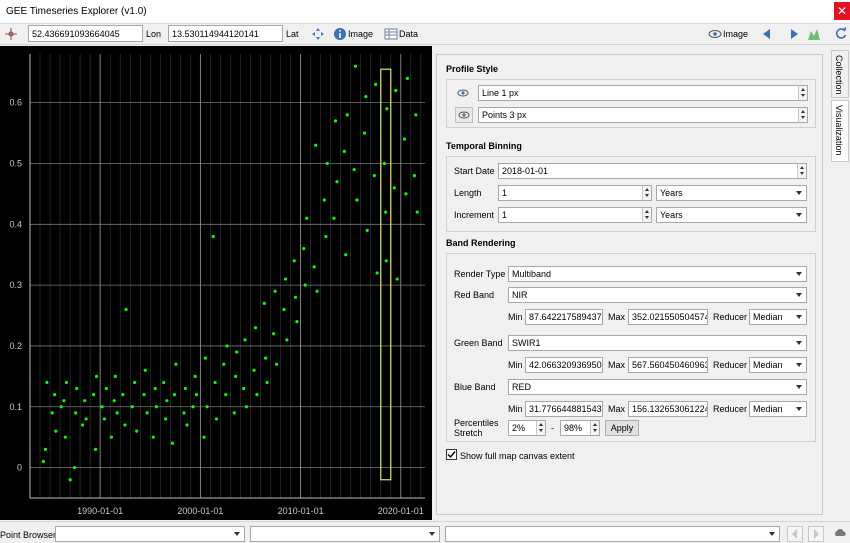 Image resolution: width=850 pixels, height=543 pixels. I want to click on tab-collection: Collection, so click(840, 74).